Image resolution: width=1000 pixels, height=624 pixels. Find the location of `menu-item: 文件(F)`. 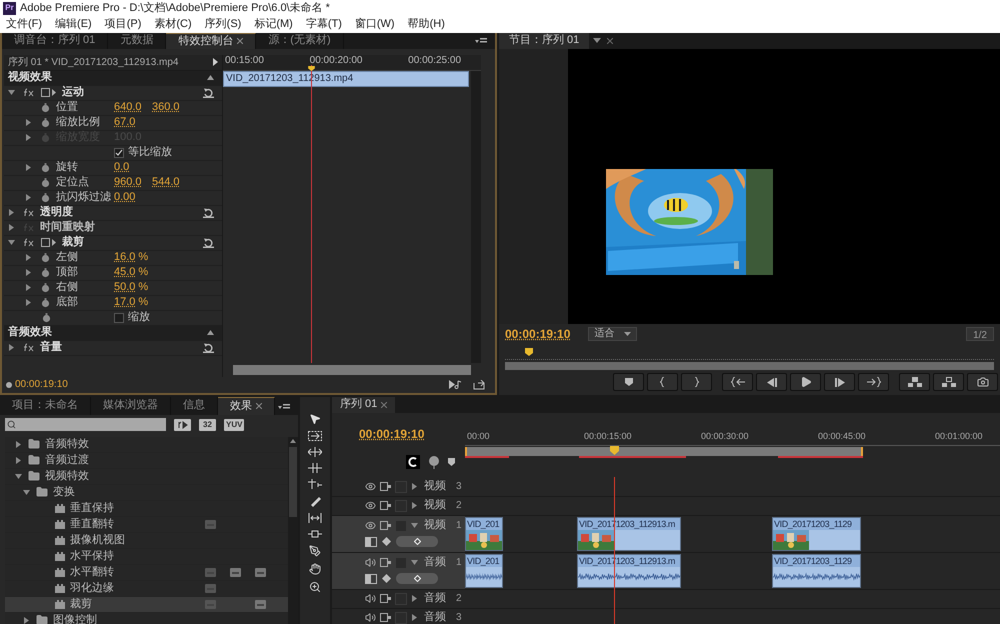

menu-item: 文件(F) is located at coordinates (24, 24).